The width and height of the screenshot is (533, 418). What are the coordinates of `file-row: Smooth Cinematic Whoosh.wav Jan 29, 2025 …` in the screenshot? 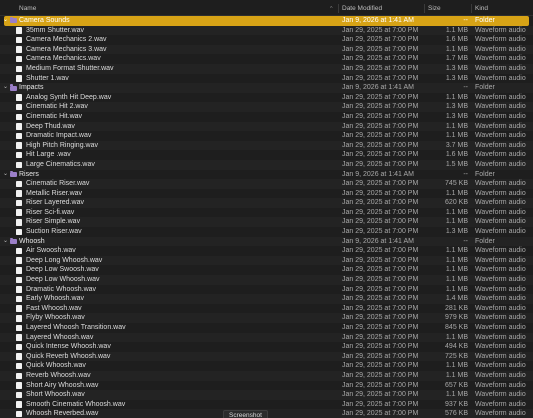 It's located at (266, 405).